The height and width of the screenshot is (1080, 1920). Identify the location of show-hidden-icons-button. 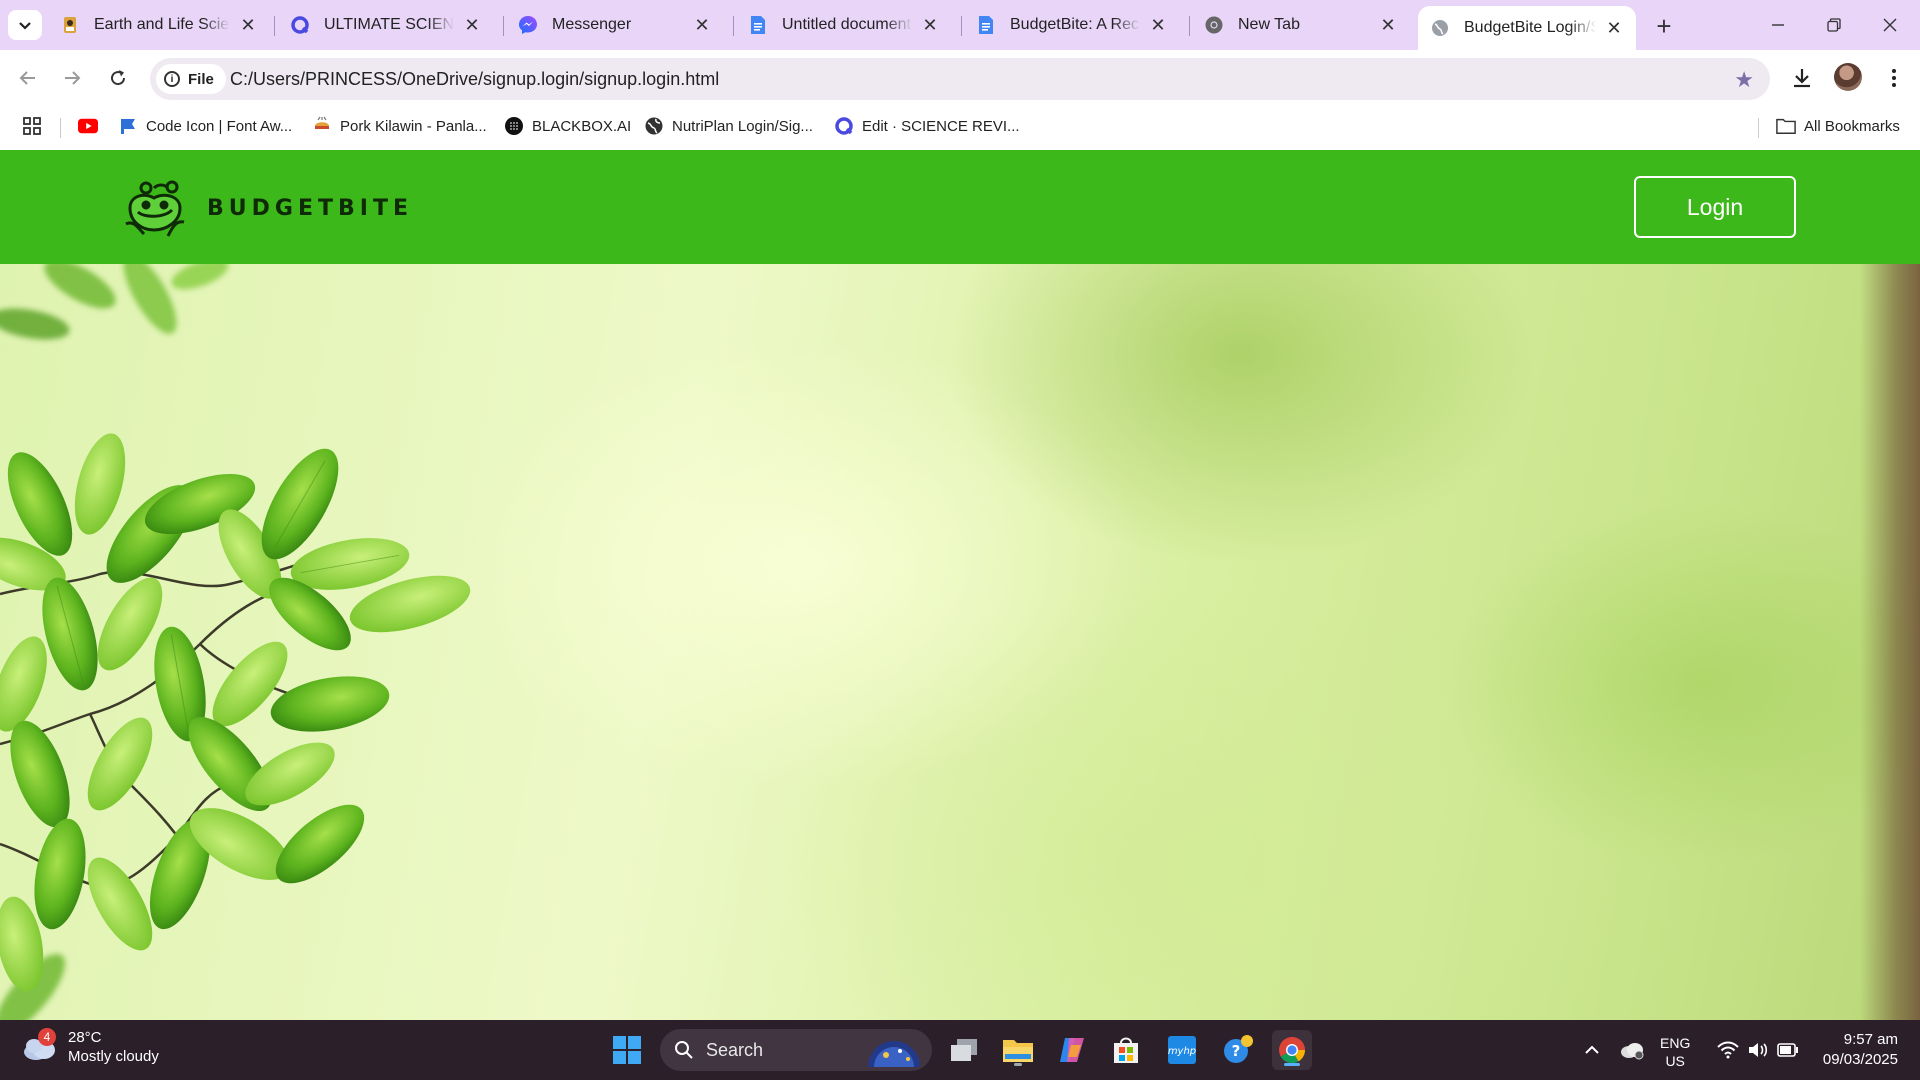
(1592, 1050).